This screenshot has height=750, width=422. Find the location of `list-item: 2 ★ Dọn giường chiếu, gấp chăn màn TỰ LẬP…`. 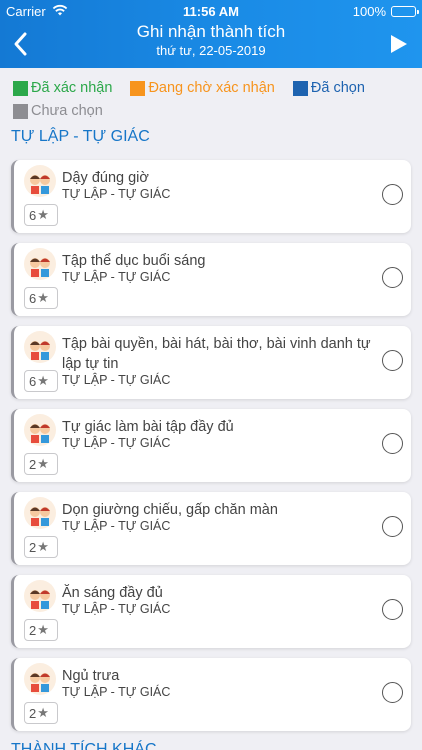

list-item: 2 ★ Dọn giường chiếu, gấp chăn màn TỰ LẬP… is located at coordinates (211, 528).